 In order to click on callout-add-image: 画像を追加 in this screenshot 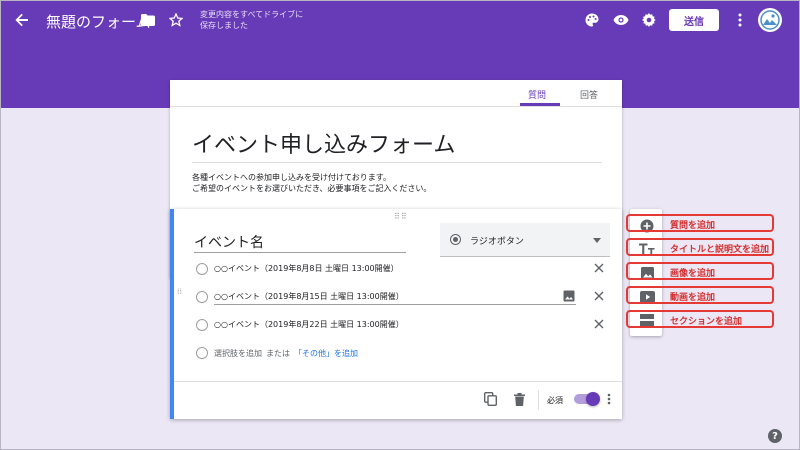, I will do `click(700, 271)`.